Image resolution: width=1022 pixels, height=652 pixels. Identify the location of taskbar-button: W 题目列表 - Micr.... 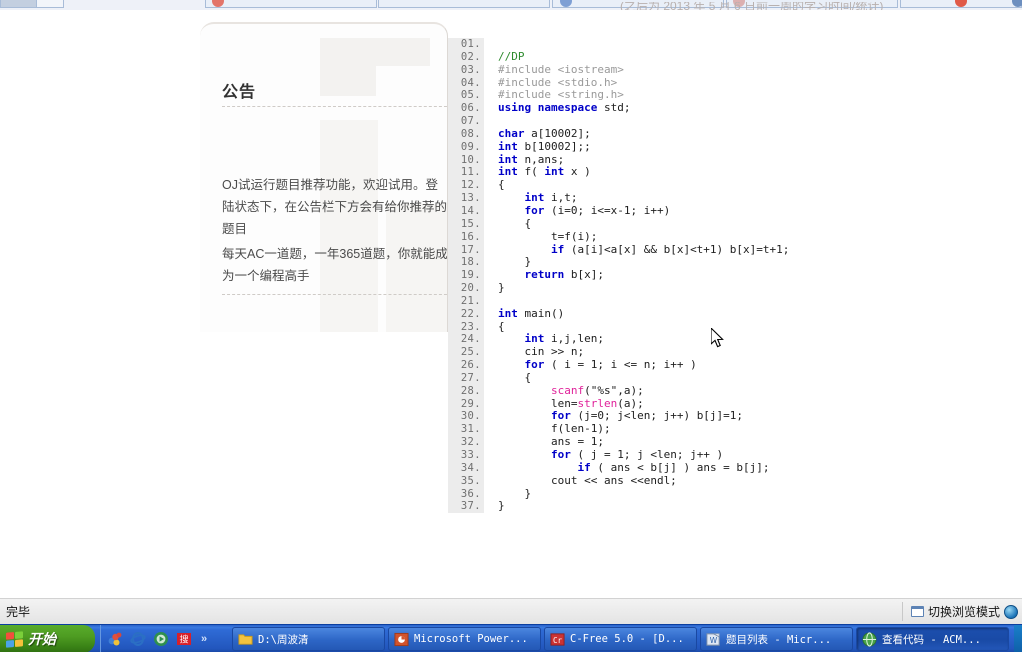
(776, 639).